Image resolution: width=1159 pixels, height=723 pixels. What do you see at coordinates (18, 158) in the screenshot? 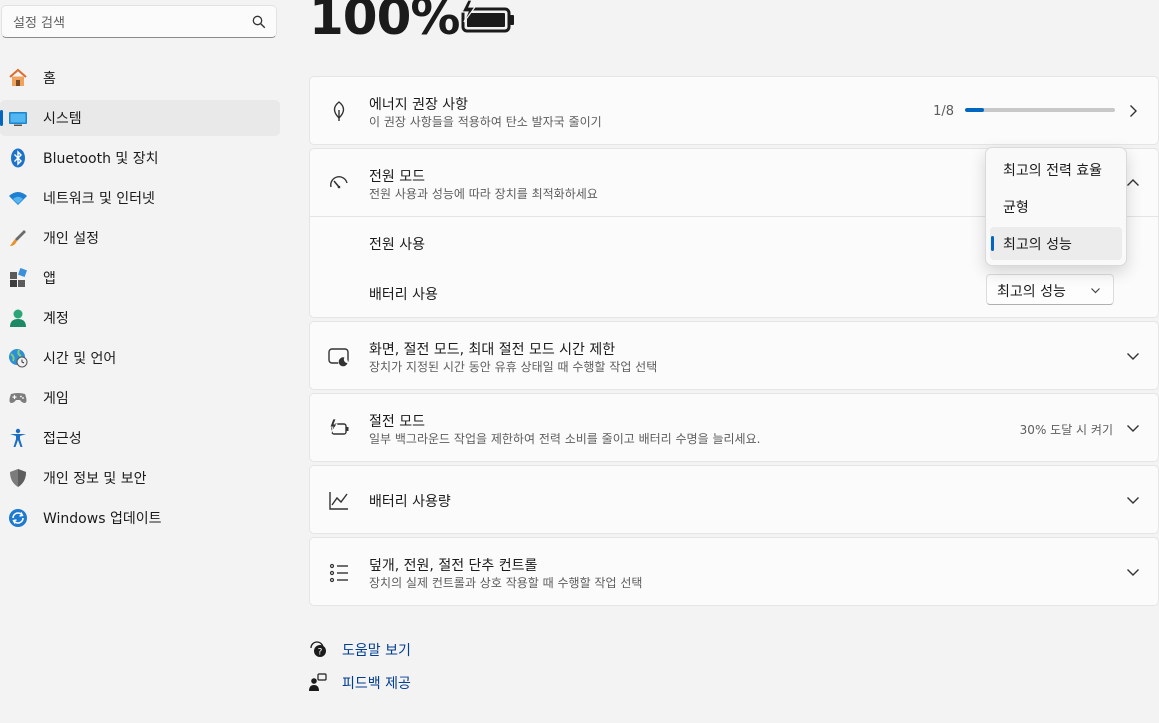
I see `bluetooth-icon` at bounding box center [18, 158].